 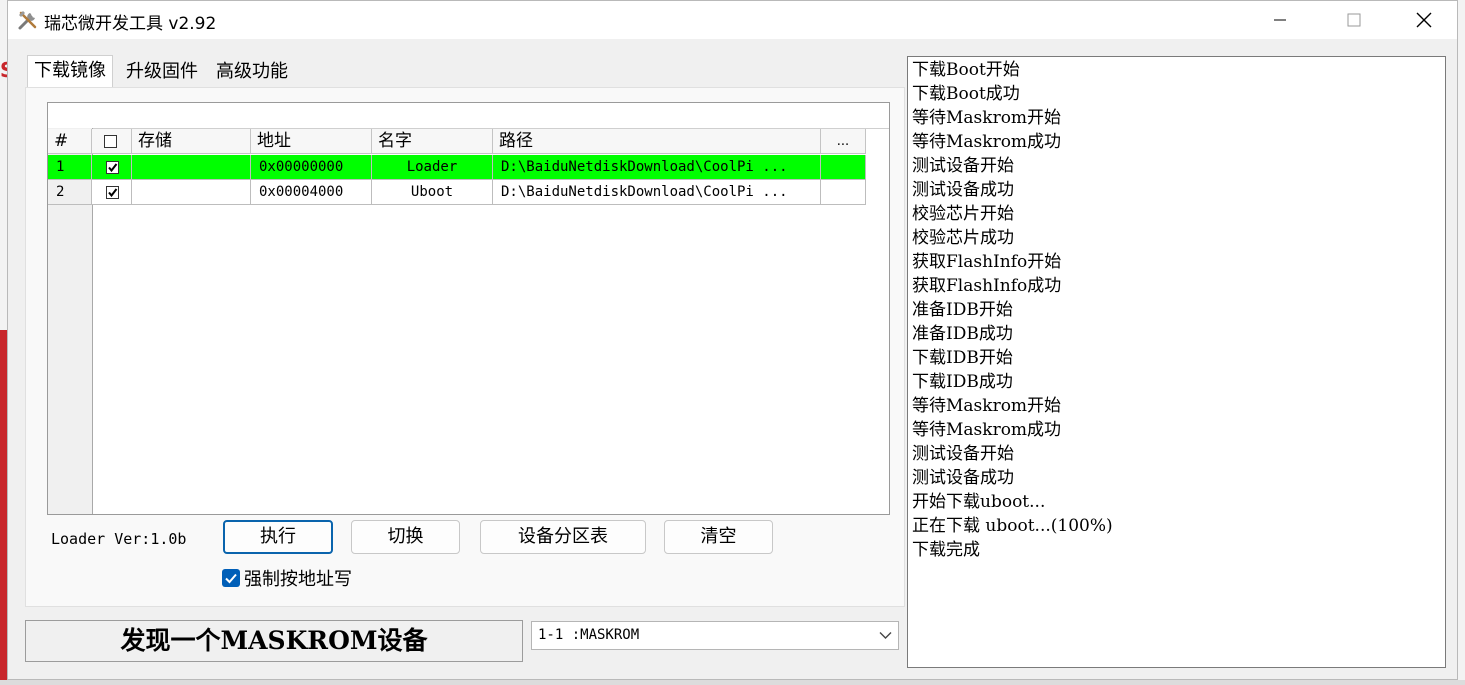 What do you see at coordinates (27, 20) in the screenshot?
I see `app-tools-icon` at bounding box center [27, 20].